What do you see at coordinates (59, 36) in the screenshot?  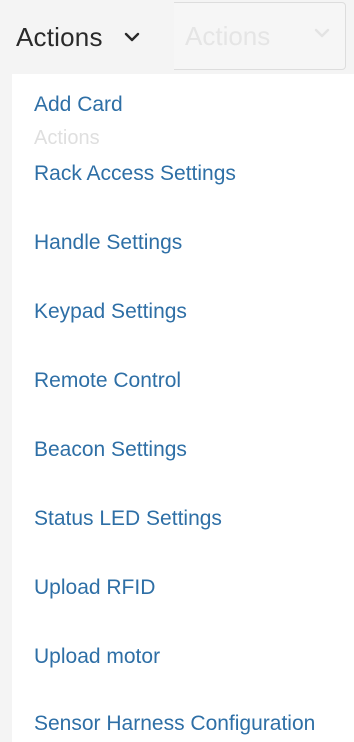 I see `actions-dropdown-label: Actions` at bounding box center [59, 36].